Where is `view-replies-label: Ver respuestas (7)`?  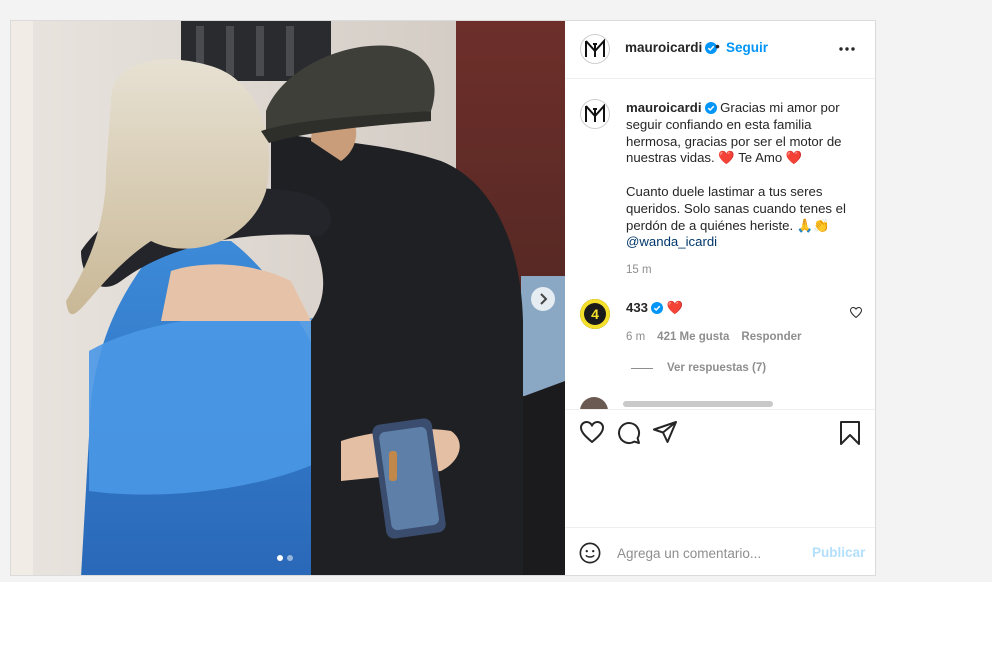
view-replies-label: Ver respuestas (7) is located at coordinates (717, 368).